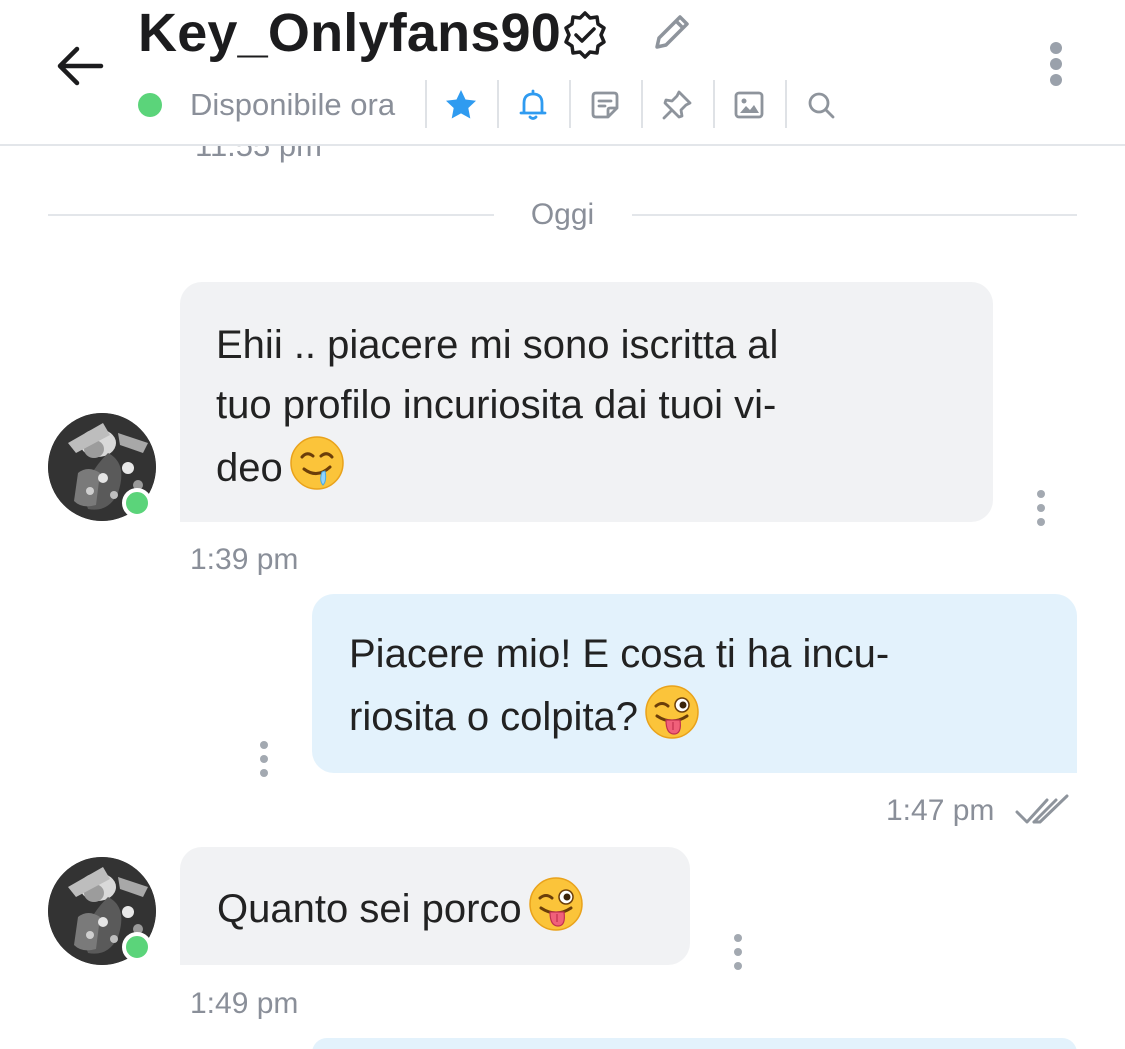  What do you see at coordinates (694, 1043) in the screenshot?
I see `message-bubble` at bounding box center [694, 1043].